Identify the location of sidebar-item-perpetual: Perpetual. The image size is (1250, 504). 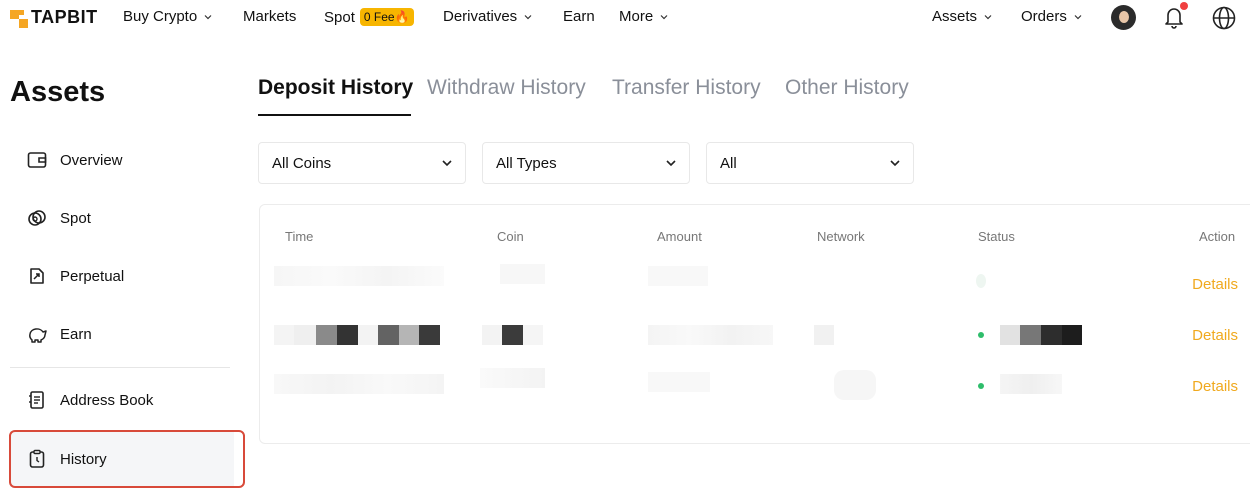
(122, 276).